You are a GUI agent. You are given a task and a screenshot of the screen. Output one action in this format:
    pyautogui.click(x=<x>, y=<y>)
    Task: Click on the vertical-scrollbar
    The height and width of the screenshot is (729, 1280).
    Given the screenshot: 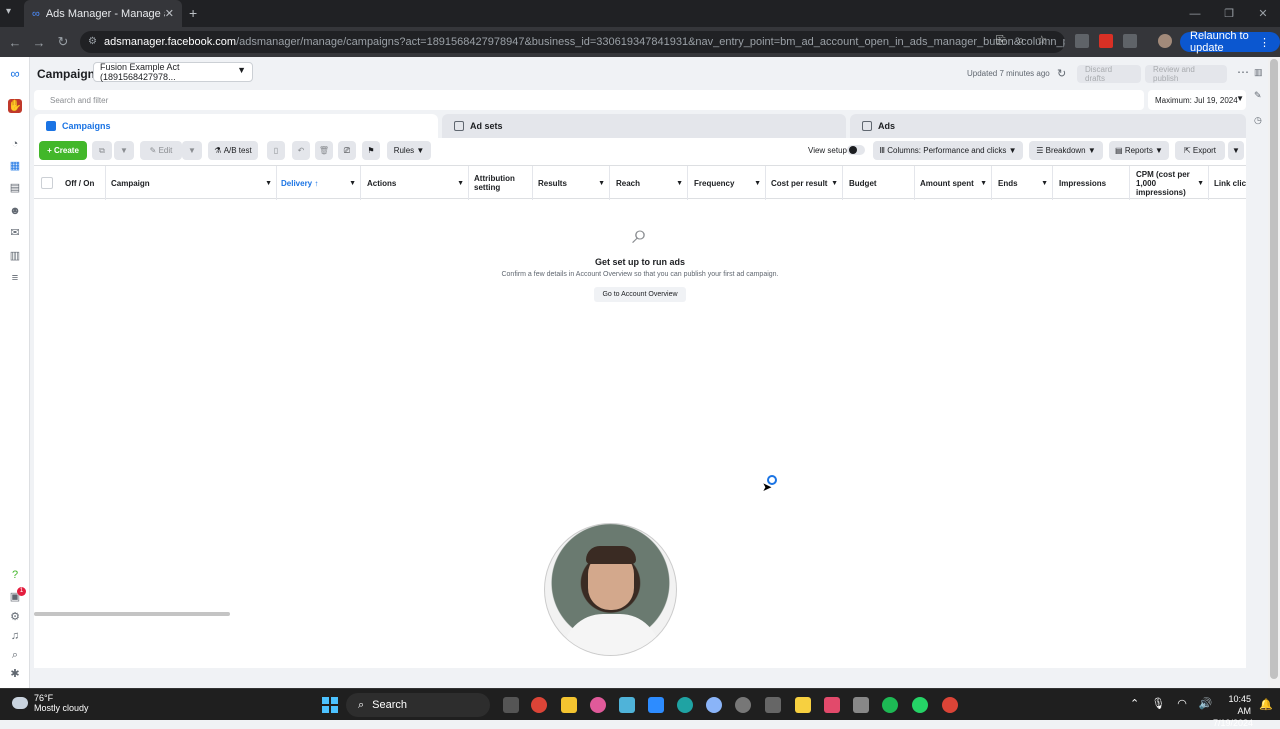 What is the action you would take?
    pyautogui.click(x=1274, y=372)
    